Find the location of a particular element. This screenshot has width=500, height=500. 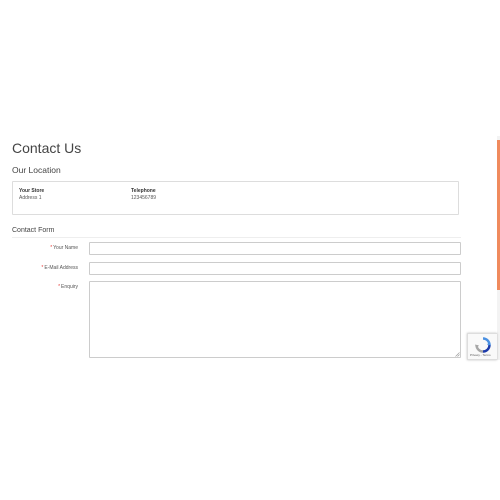

store-address: Address 1 is located at coordinates (30, 198).